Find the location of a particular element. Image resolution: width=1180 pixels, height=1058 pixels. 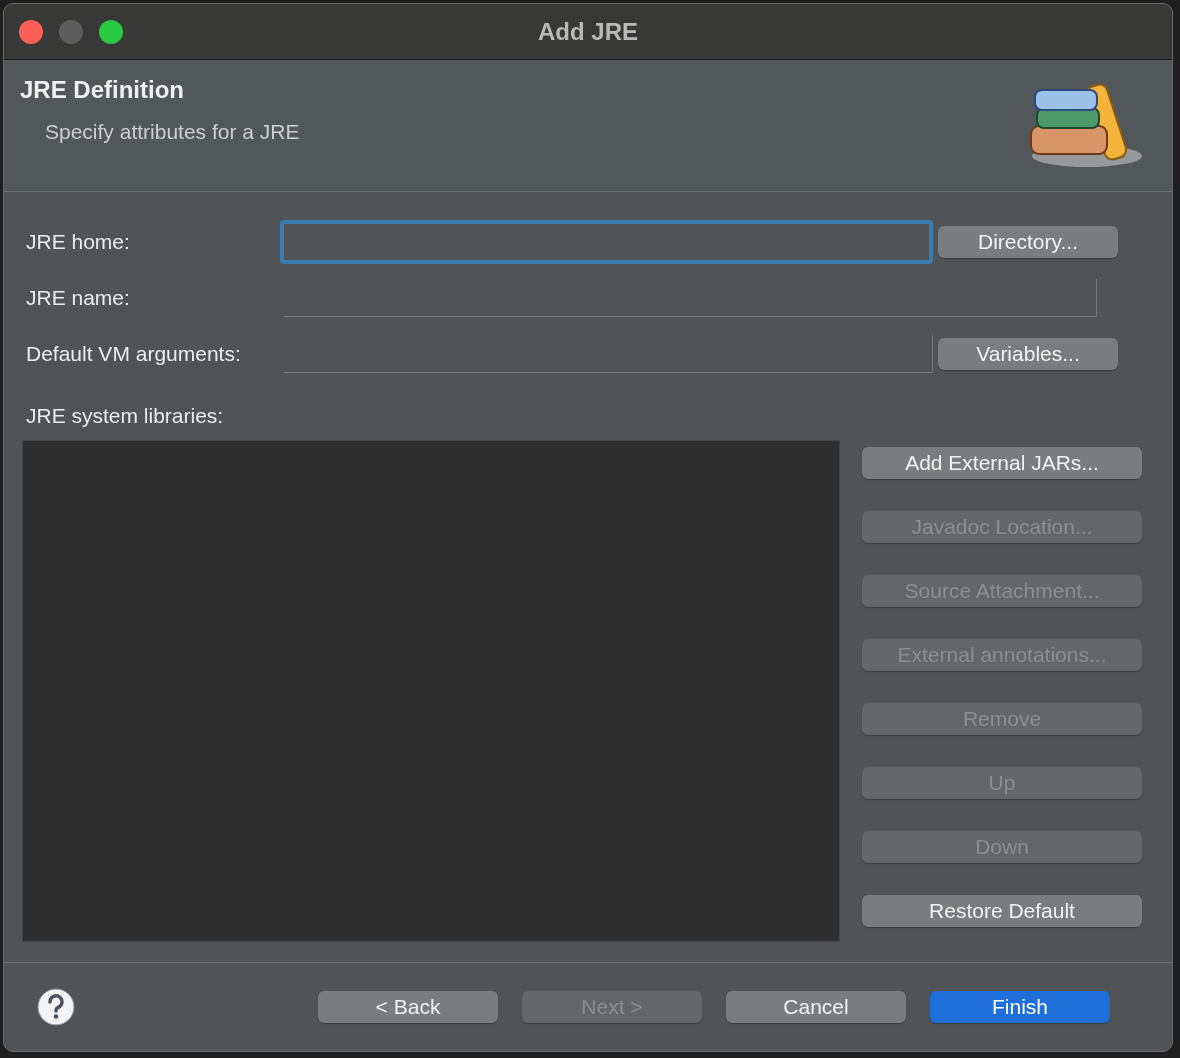

close-button is located at coordinates (31, 31).